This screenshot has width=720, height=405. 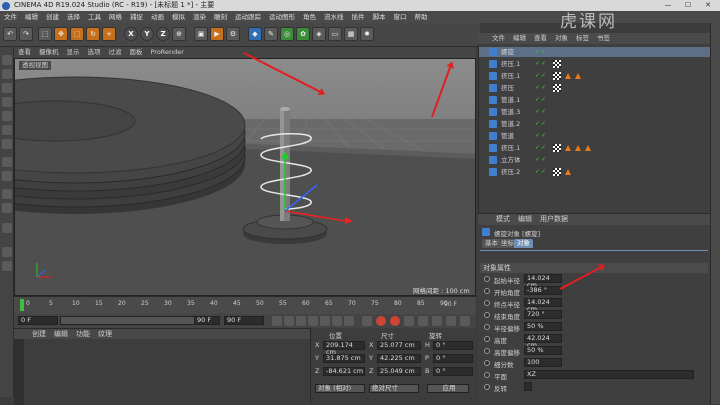 I want to click on redo-icon: ↷, so click(x=26, y=34).